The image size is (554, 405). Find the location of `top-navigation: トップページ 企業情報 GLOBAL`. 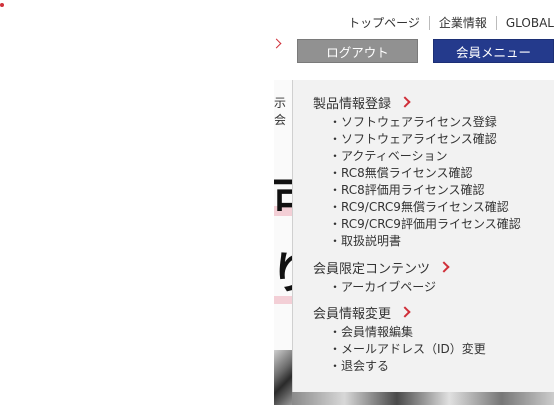

top-navigation: トップページ 企業情報 GLOBAL is located at coordinates (446, 22).